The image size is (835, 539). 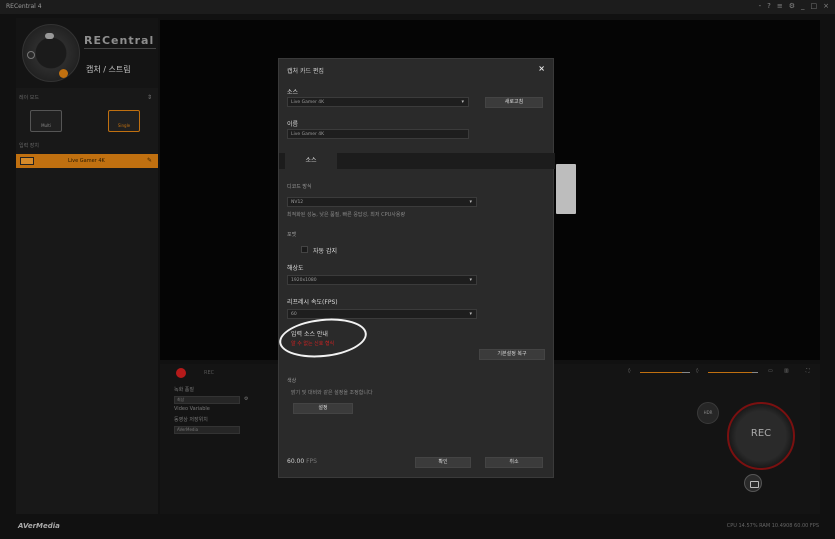 I want to click on save-path-label: 동영상 저장위치, so click(x=191, y=420).